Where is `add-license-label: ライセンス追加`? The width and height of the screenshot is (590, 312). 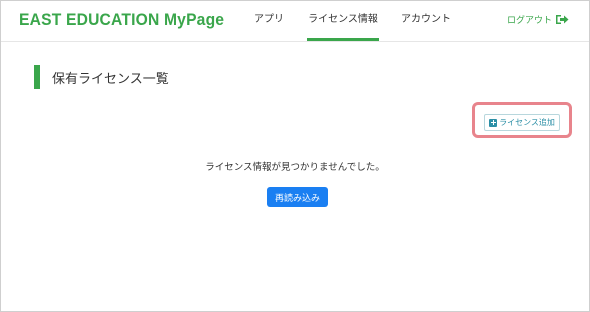
add-license-label: ライセンス追加 is located at coordinates (527, 122).